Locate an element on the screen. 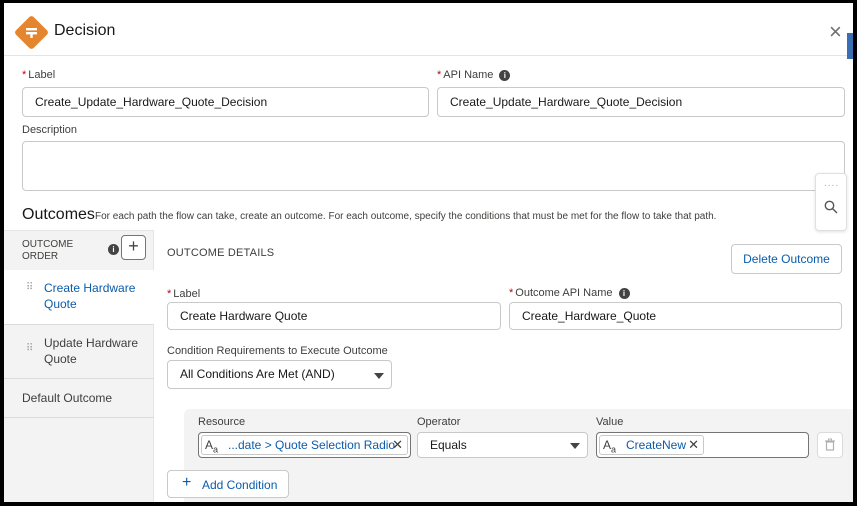  outcome-label-caption-text: Label is located at coordinates (187, 294).